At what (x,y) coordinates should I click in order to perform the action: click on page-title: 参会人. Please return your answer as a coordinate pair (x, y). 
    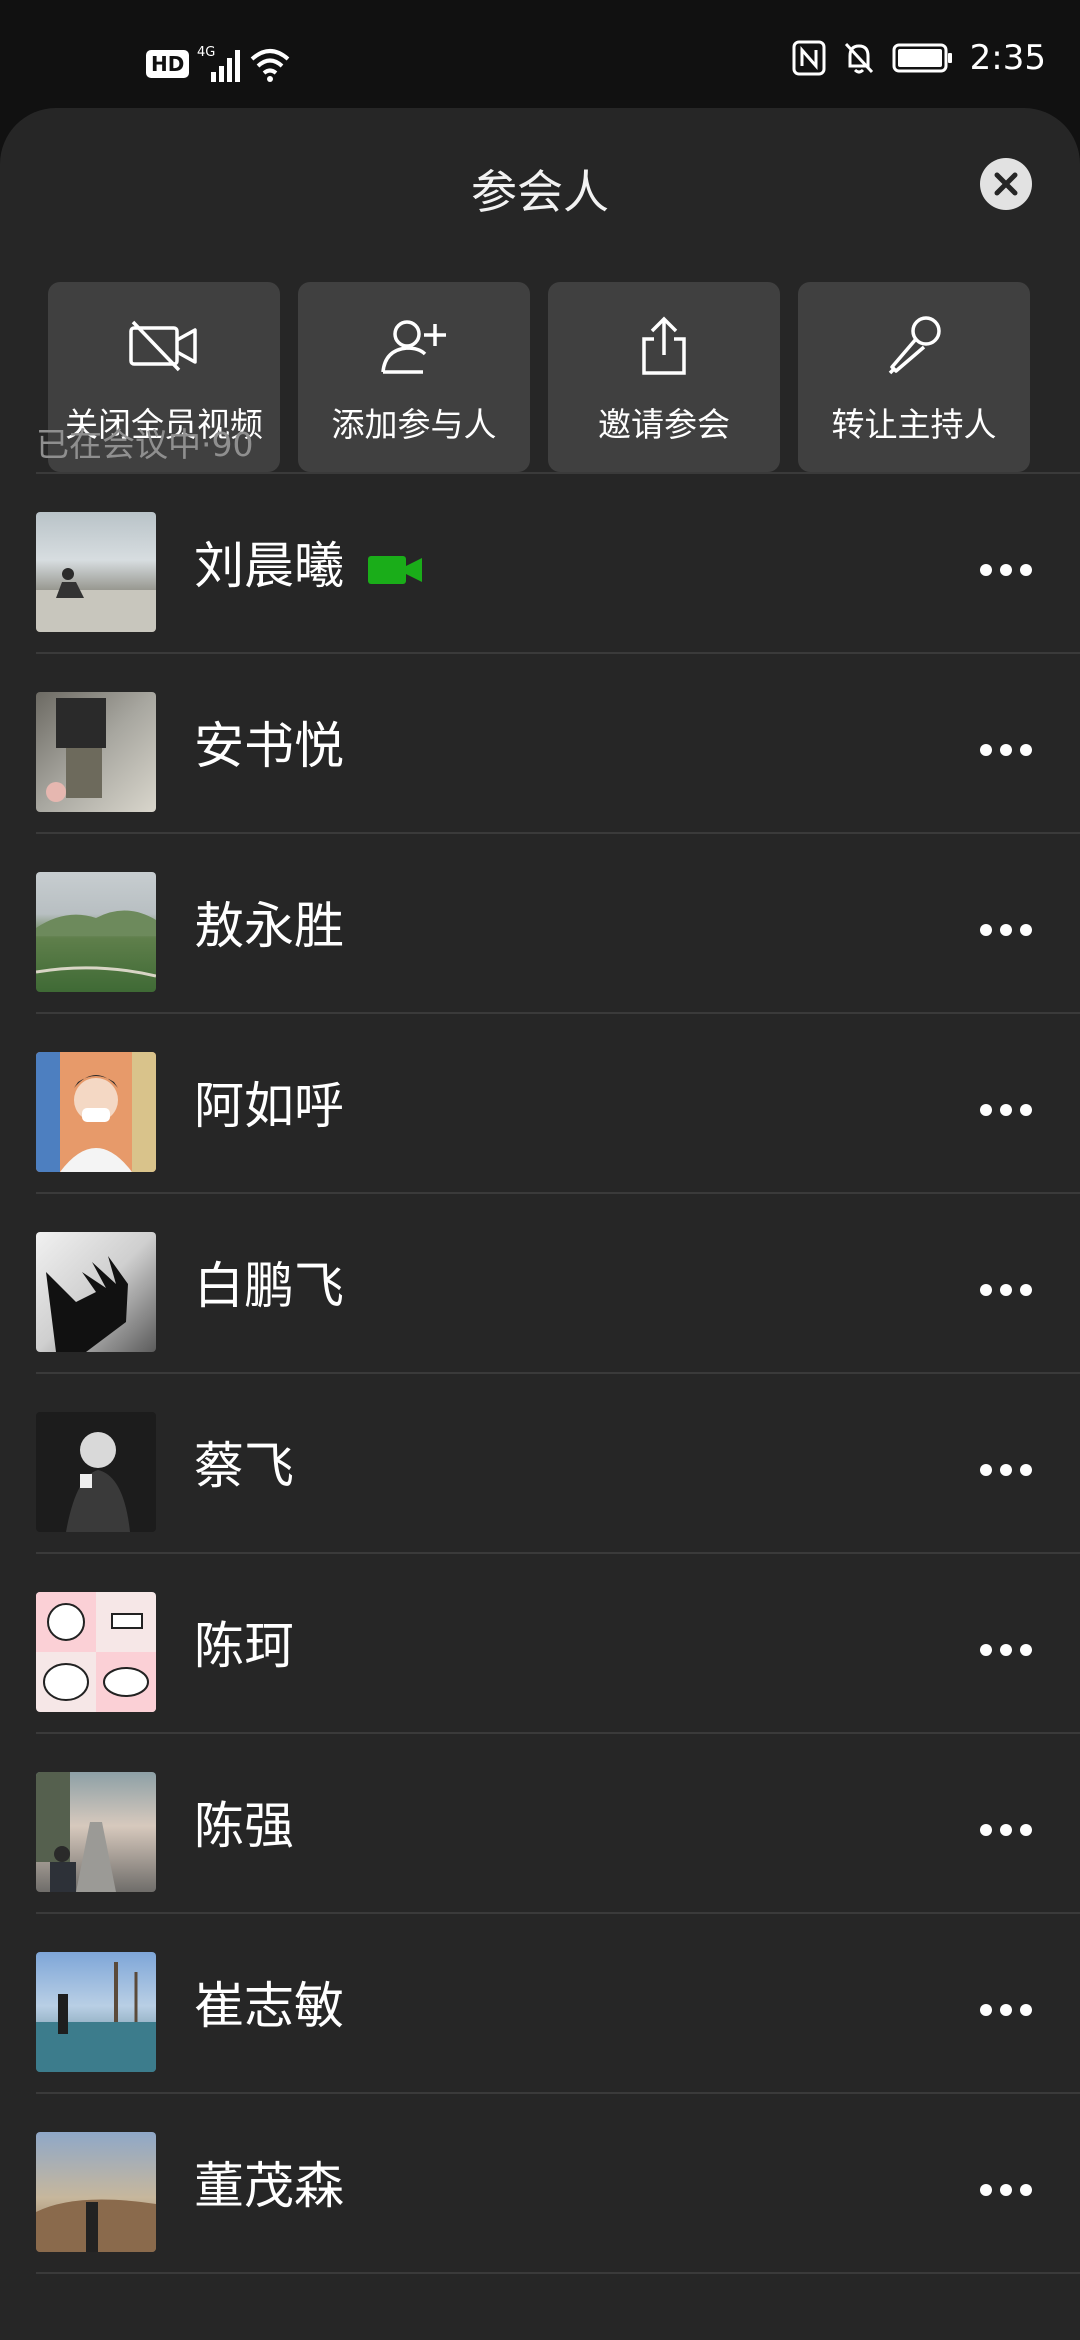
    Looking at the image, I should click on (540, 192).